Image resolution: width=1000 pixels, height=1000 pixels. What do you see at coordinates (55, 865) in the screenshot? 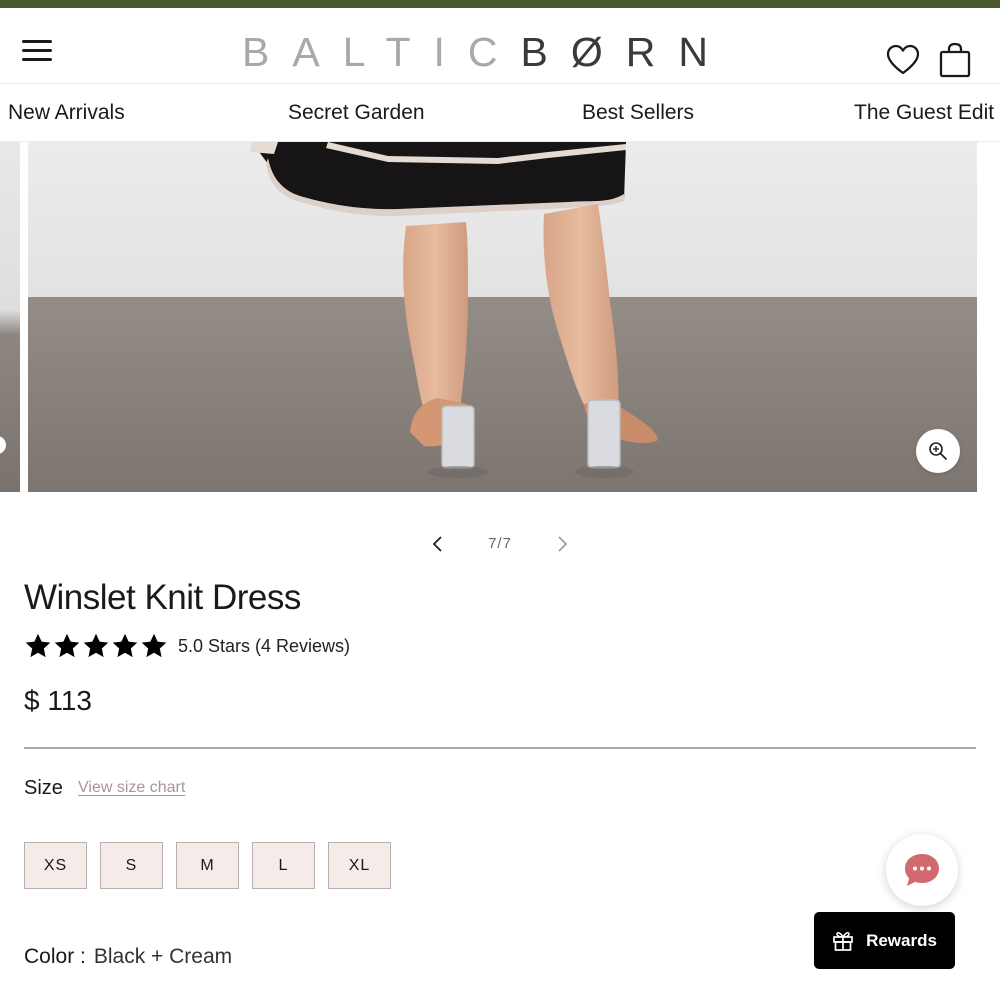
I see `size-option: XS` at bounding box center [55, 865].